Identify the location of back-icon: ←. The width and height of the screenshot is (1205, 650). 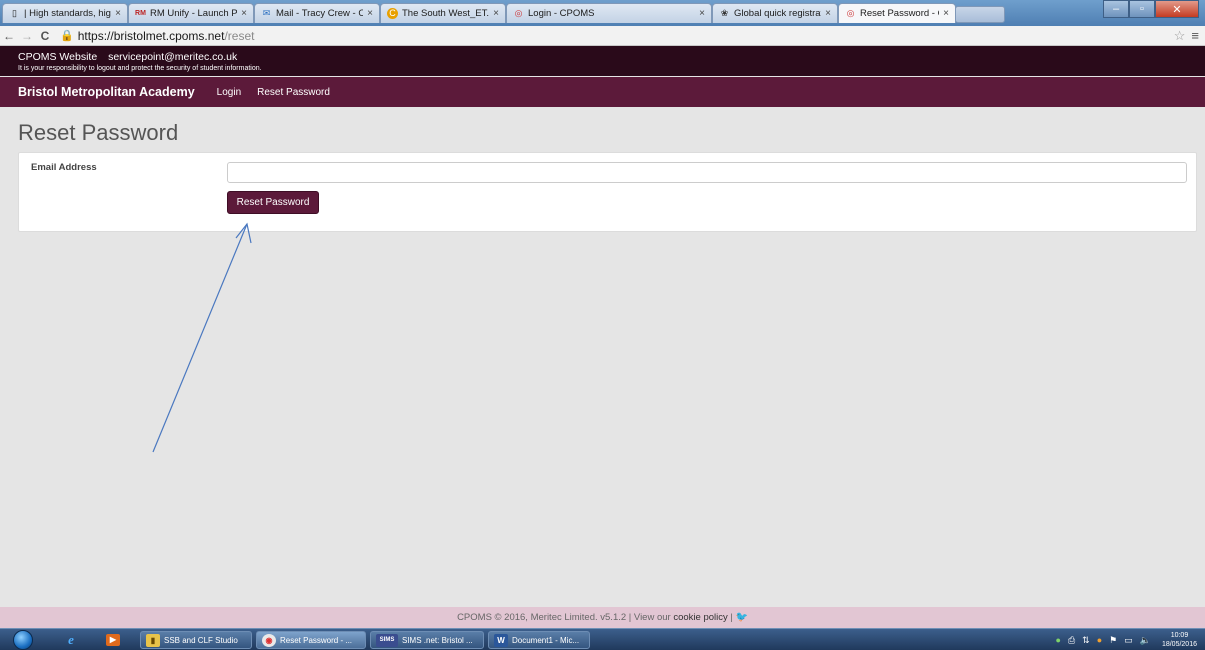
(9, 36).